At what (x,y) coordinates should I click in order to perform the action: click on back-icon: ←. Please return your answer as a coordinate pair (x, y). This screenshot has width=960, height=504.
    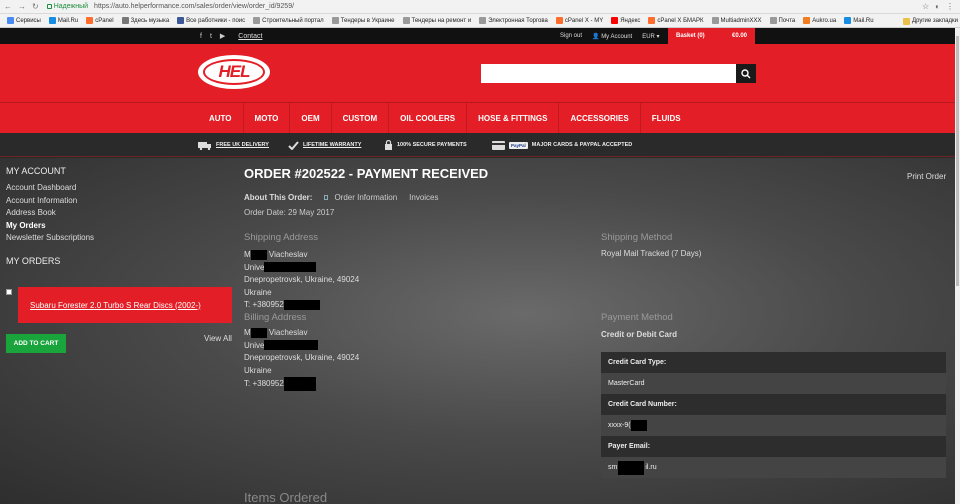
    Looking at the image, I should click on (8, 6).